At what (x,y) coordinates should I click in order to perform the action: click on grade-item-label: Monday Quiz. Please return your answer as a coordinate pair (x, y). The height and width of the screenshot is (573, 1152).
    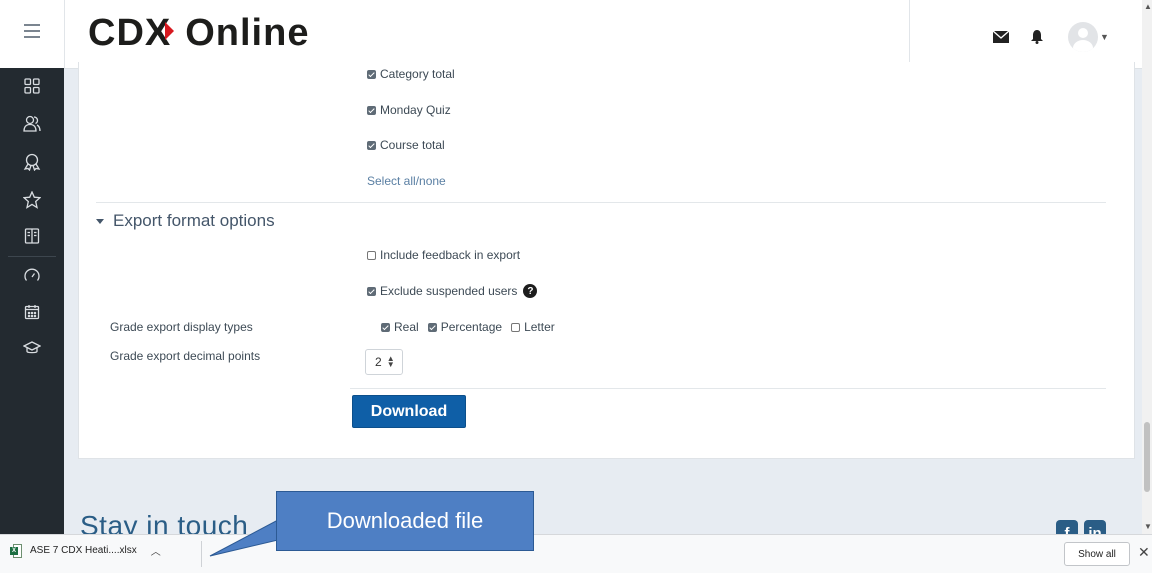
    Looking at the image, I should click on (415, 110).